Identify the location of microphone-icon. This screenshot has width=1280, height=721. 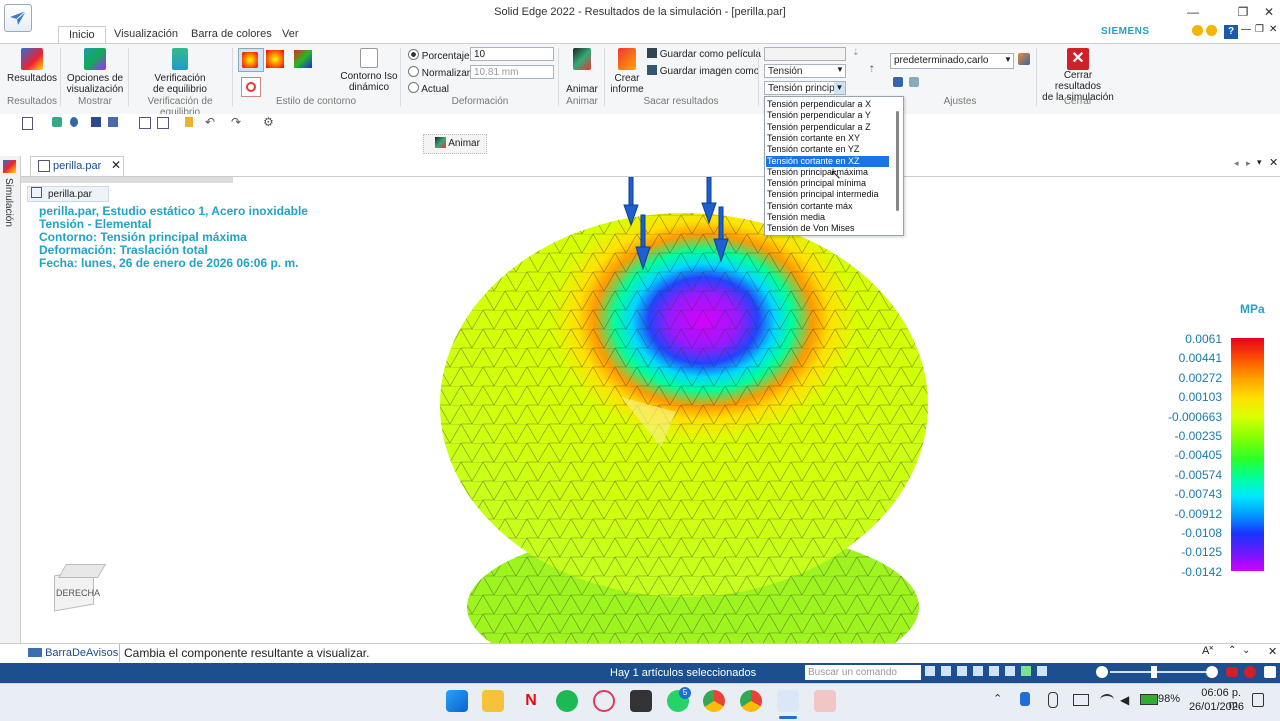
(1053, 700).